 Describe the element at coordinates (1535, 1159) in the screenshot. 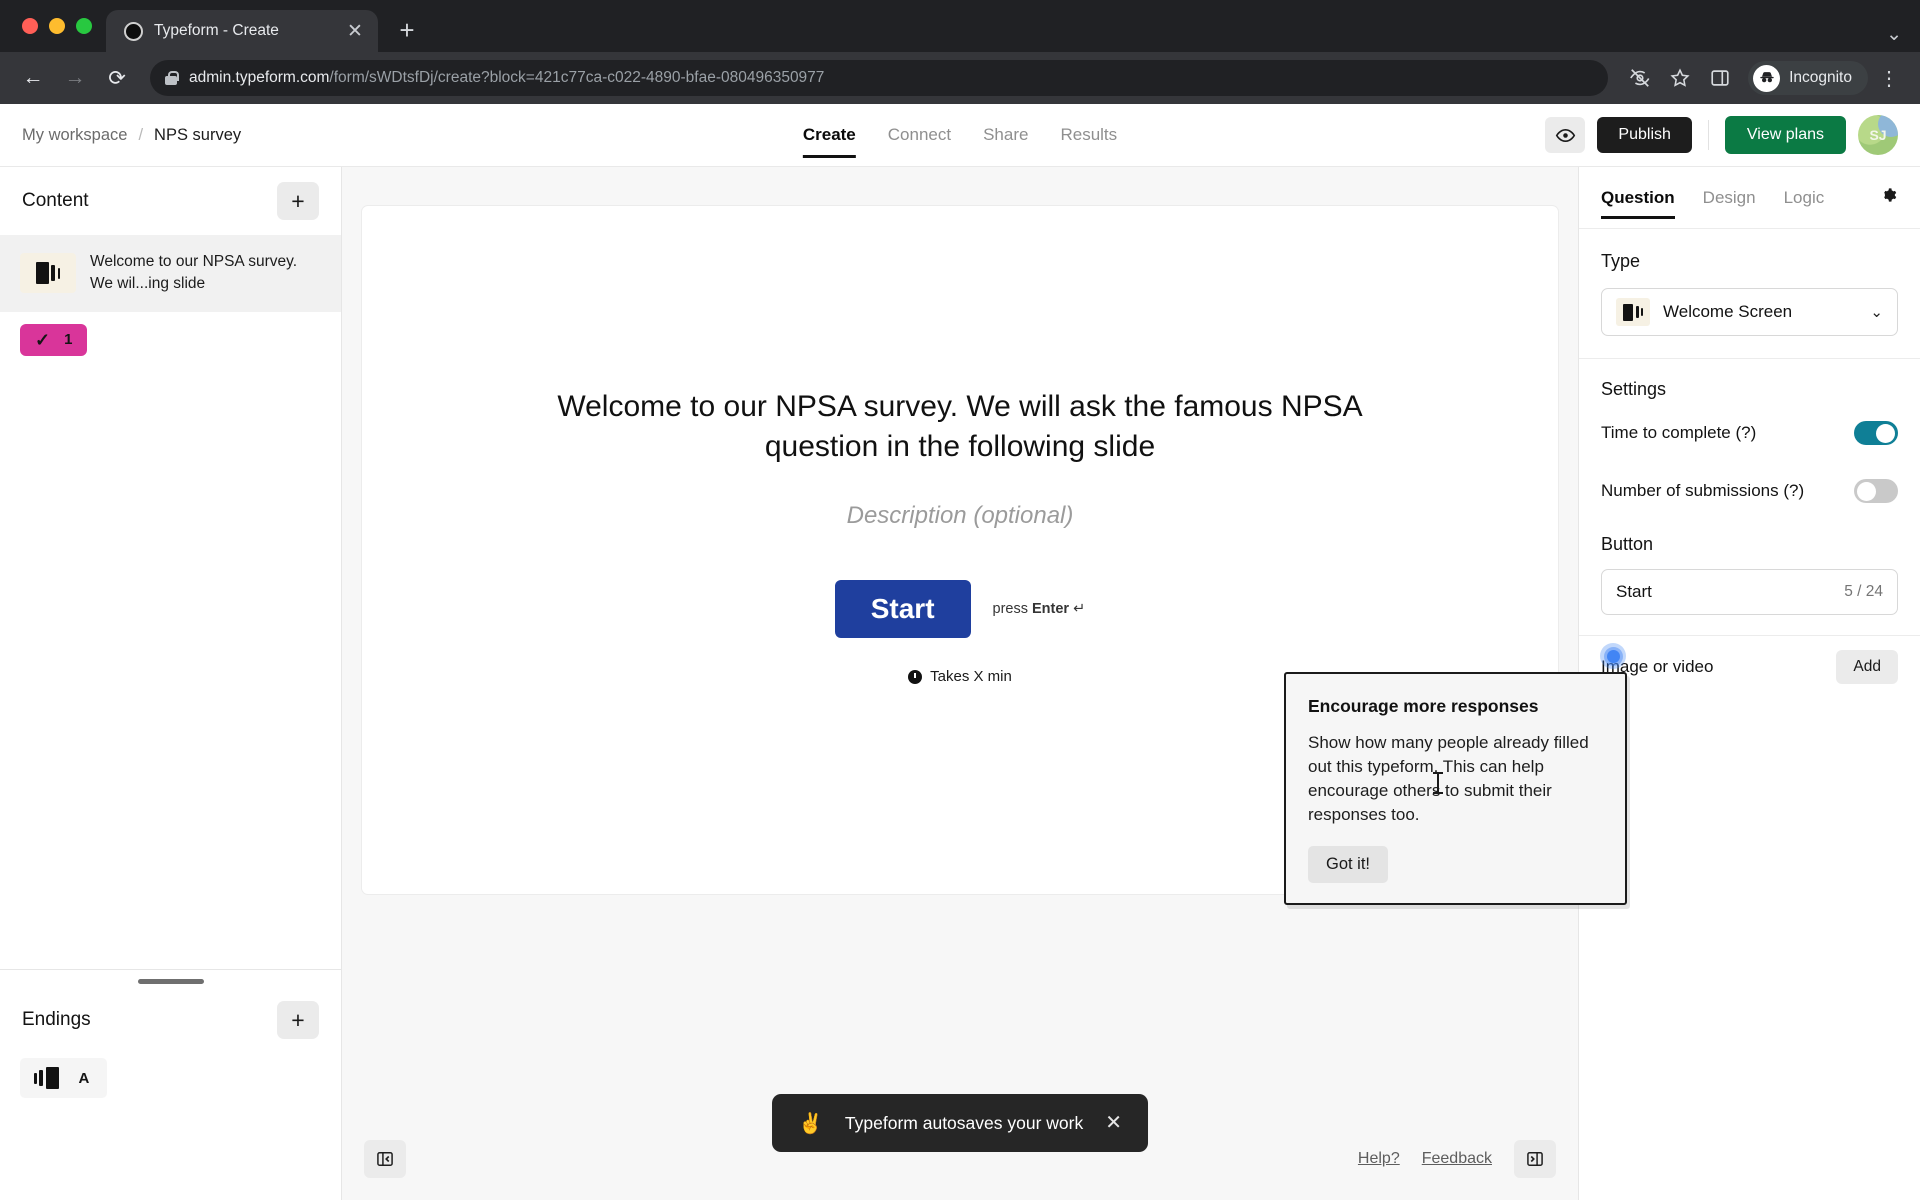

I see `collapse-right-panel-button` at that location.